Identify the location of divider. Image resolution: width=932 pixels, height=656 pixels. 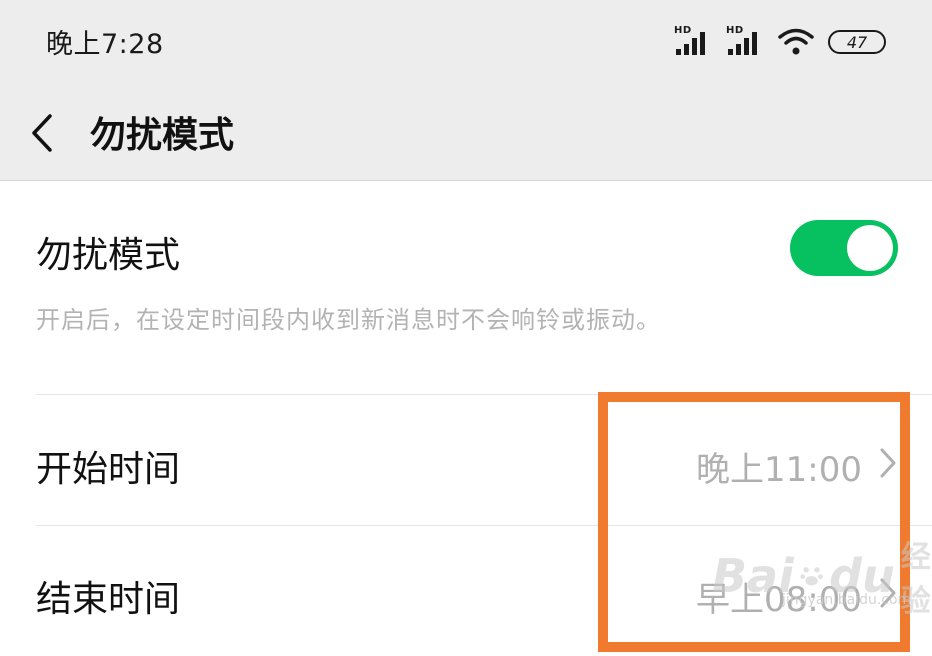
(484, 394).